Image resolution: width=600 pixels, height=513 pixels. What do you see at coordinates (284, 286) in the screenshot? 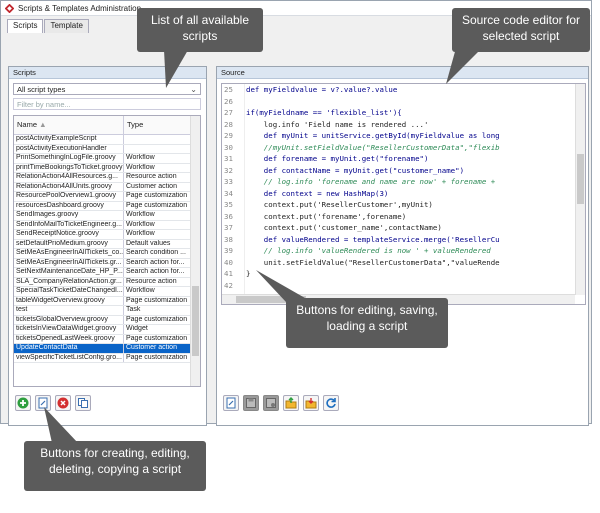
I see `callout-editor-buttons-pointer` at bounding box center [284, 286].